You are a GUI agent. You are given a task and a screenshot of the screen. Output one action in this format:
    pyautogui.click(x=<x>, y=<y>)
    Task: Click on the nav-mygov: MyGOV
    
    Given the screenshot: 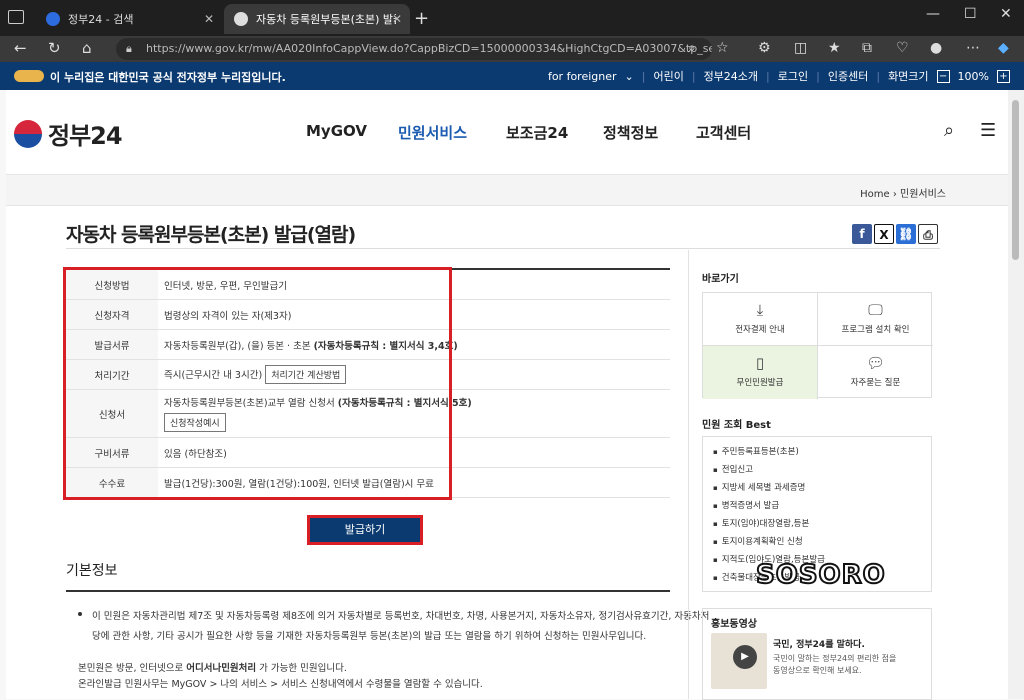 What is the action you would take?
    pyautogui.click(x=336, y=131)
    